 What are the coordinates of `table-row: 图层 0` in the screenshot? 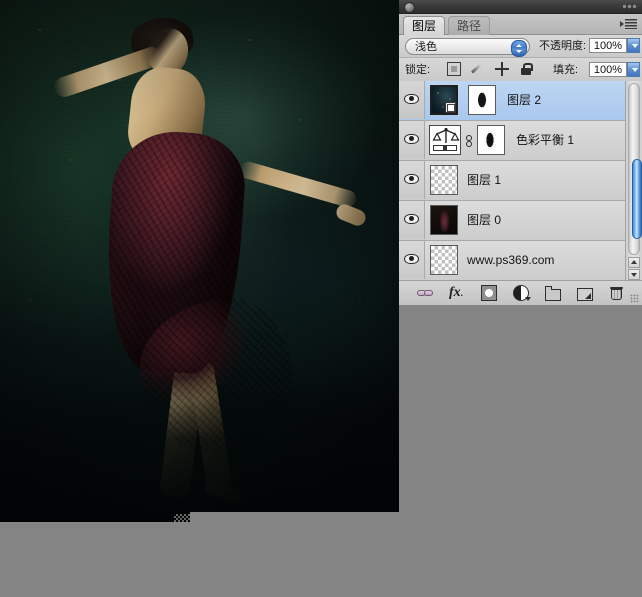 It's located at (520, 221).